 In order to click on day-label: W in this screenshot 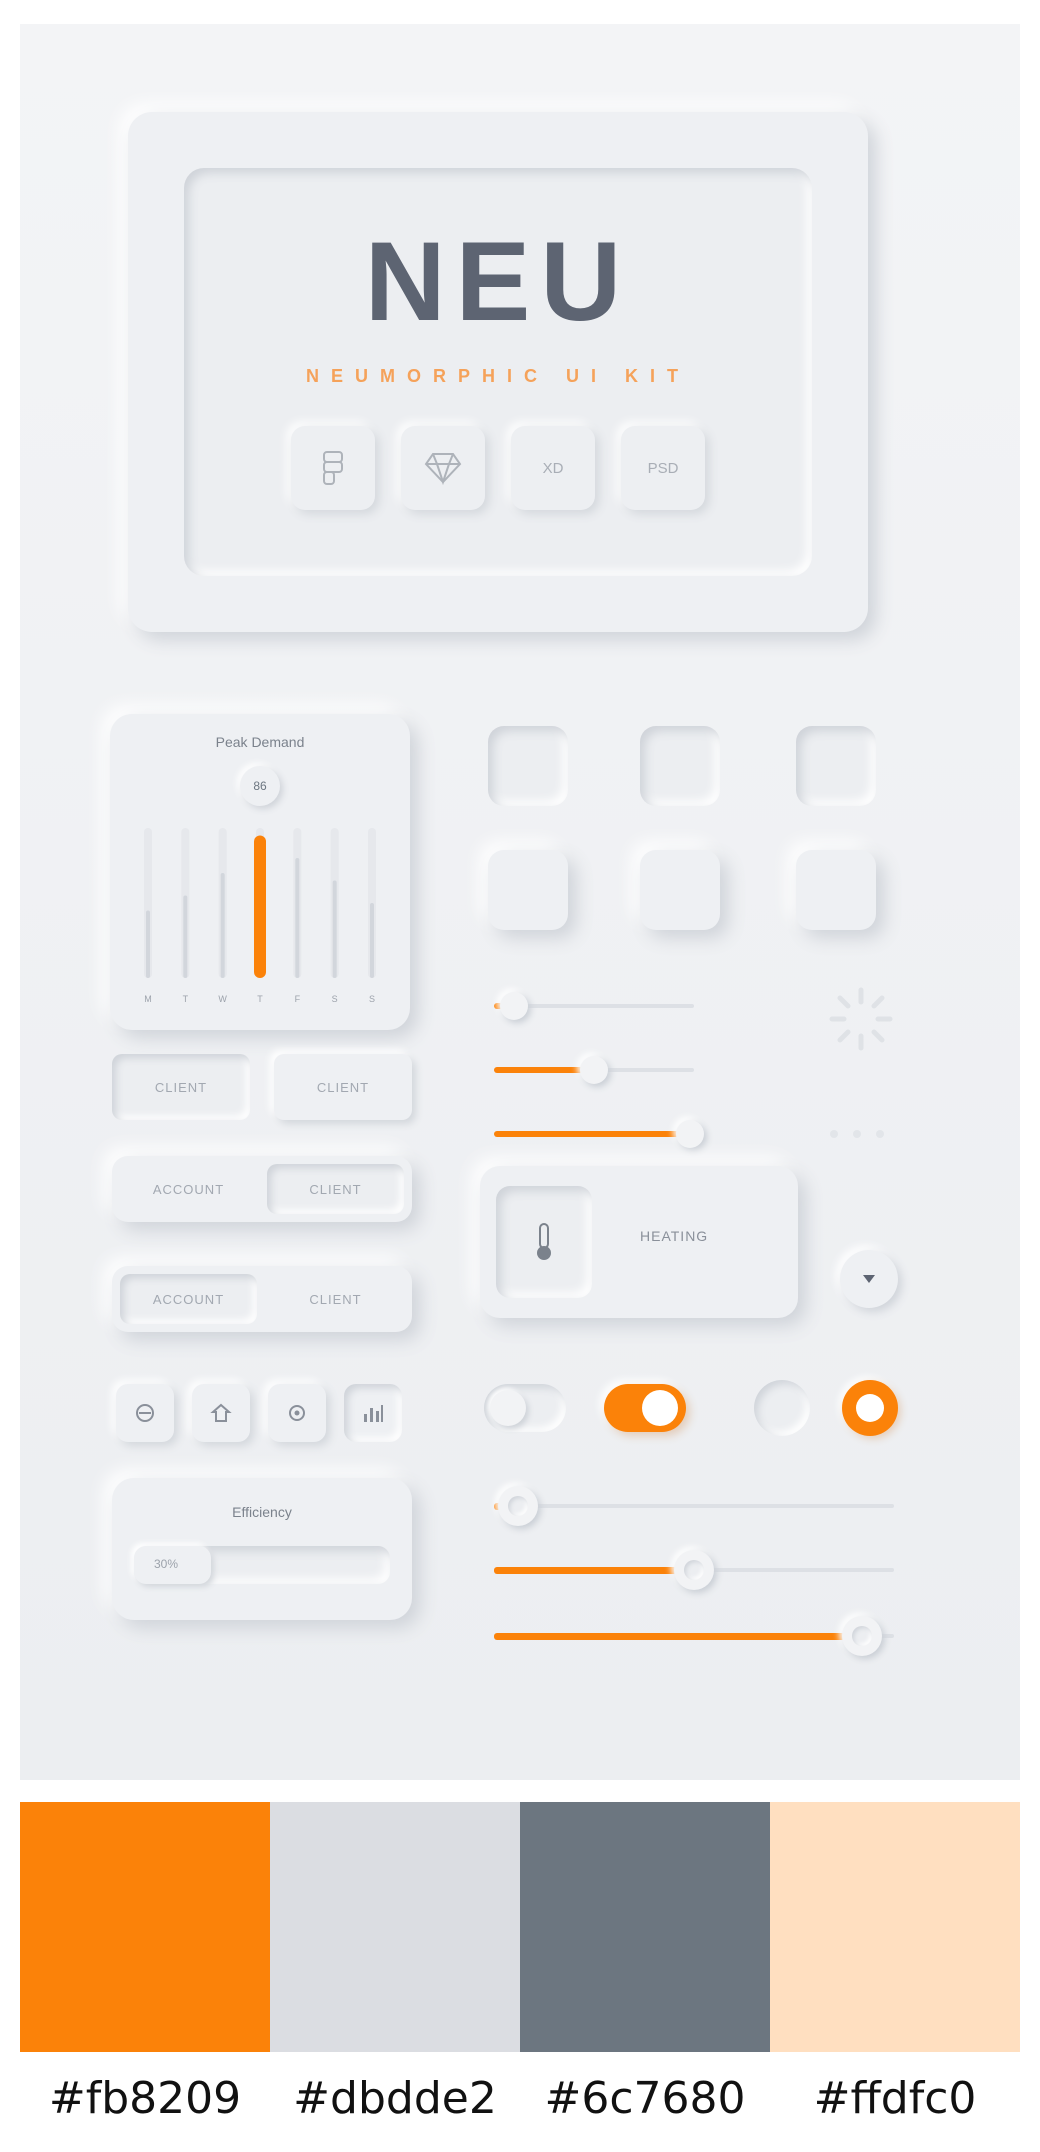, I will do `click(222, 999)`.